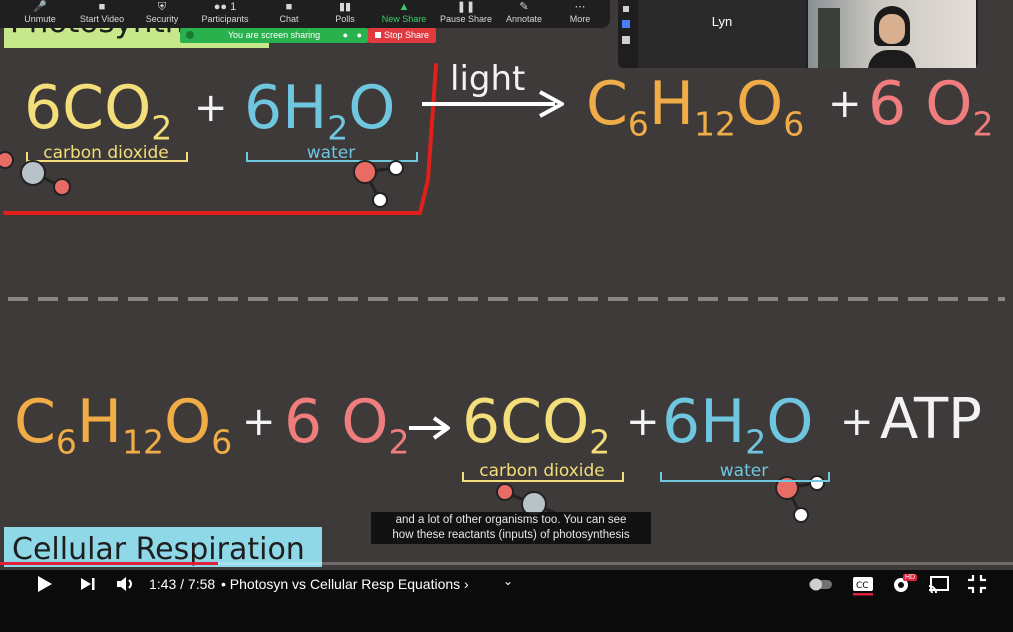  Describe the element at coordinates (580, 7) in the screenshot. I see `more-icon: ⋯` at that location.